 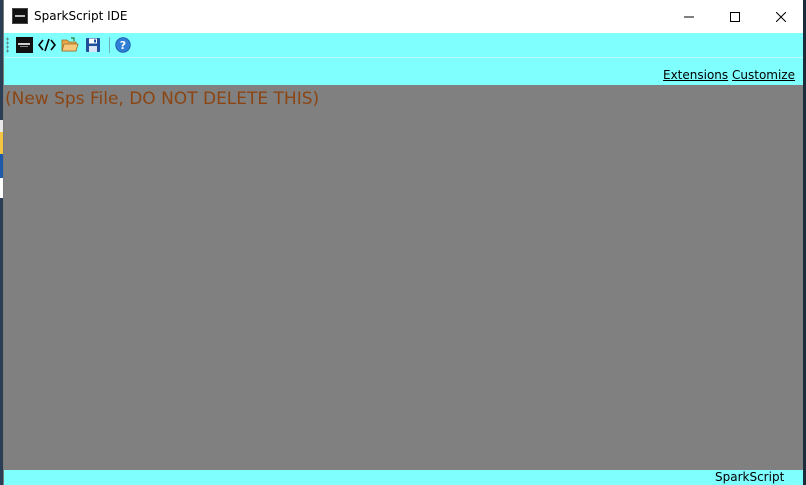 What do you see at coordinates (750, 477) in the screenshot?
I see `status-label: SparkScript` at bounding box center [750, 477].